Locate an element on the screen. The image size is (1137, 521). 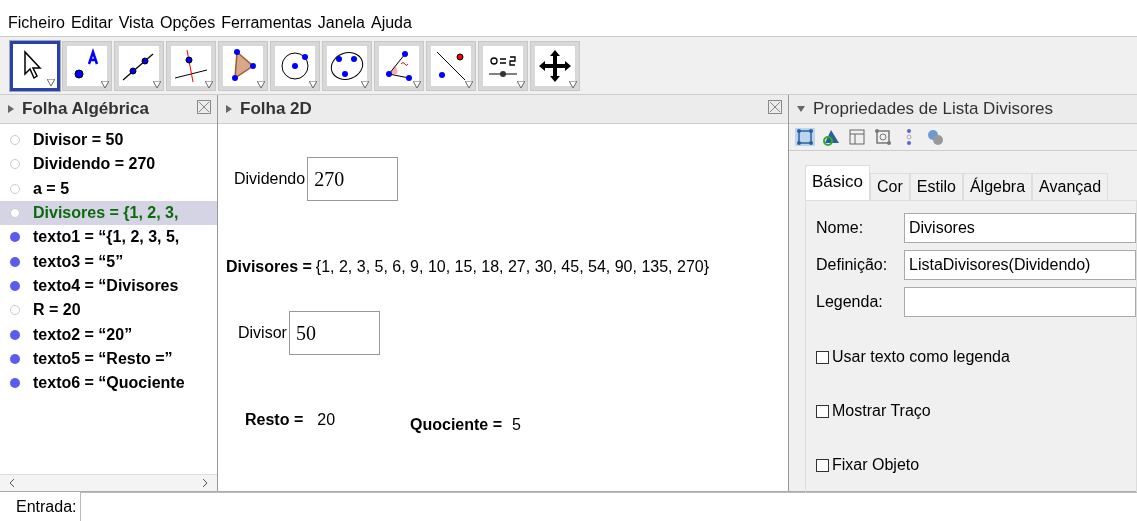
polygon-tool-icon is located at coordinates (243, 66).